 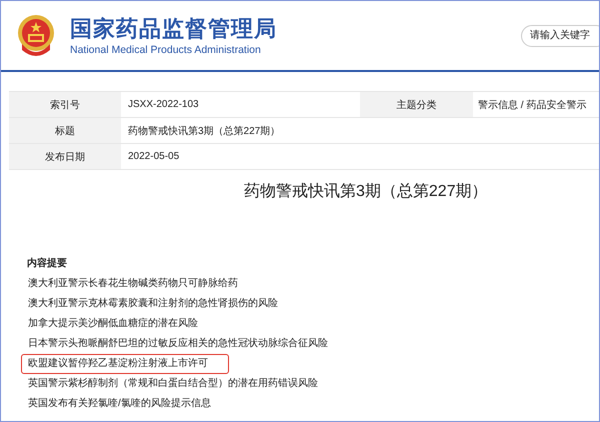 I want to click on site-subtitle: National Medical Products Administration, so click(x=166, y=49).